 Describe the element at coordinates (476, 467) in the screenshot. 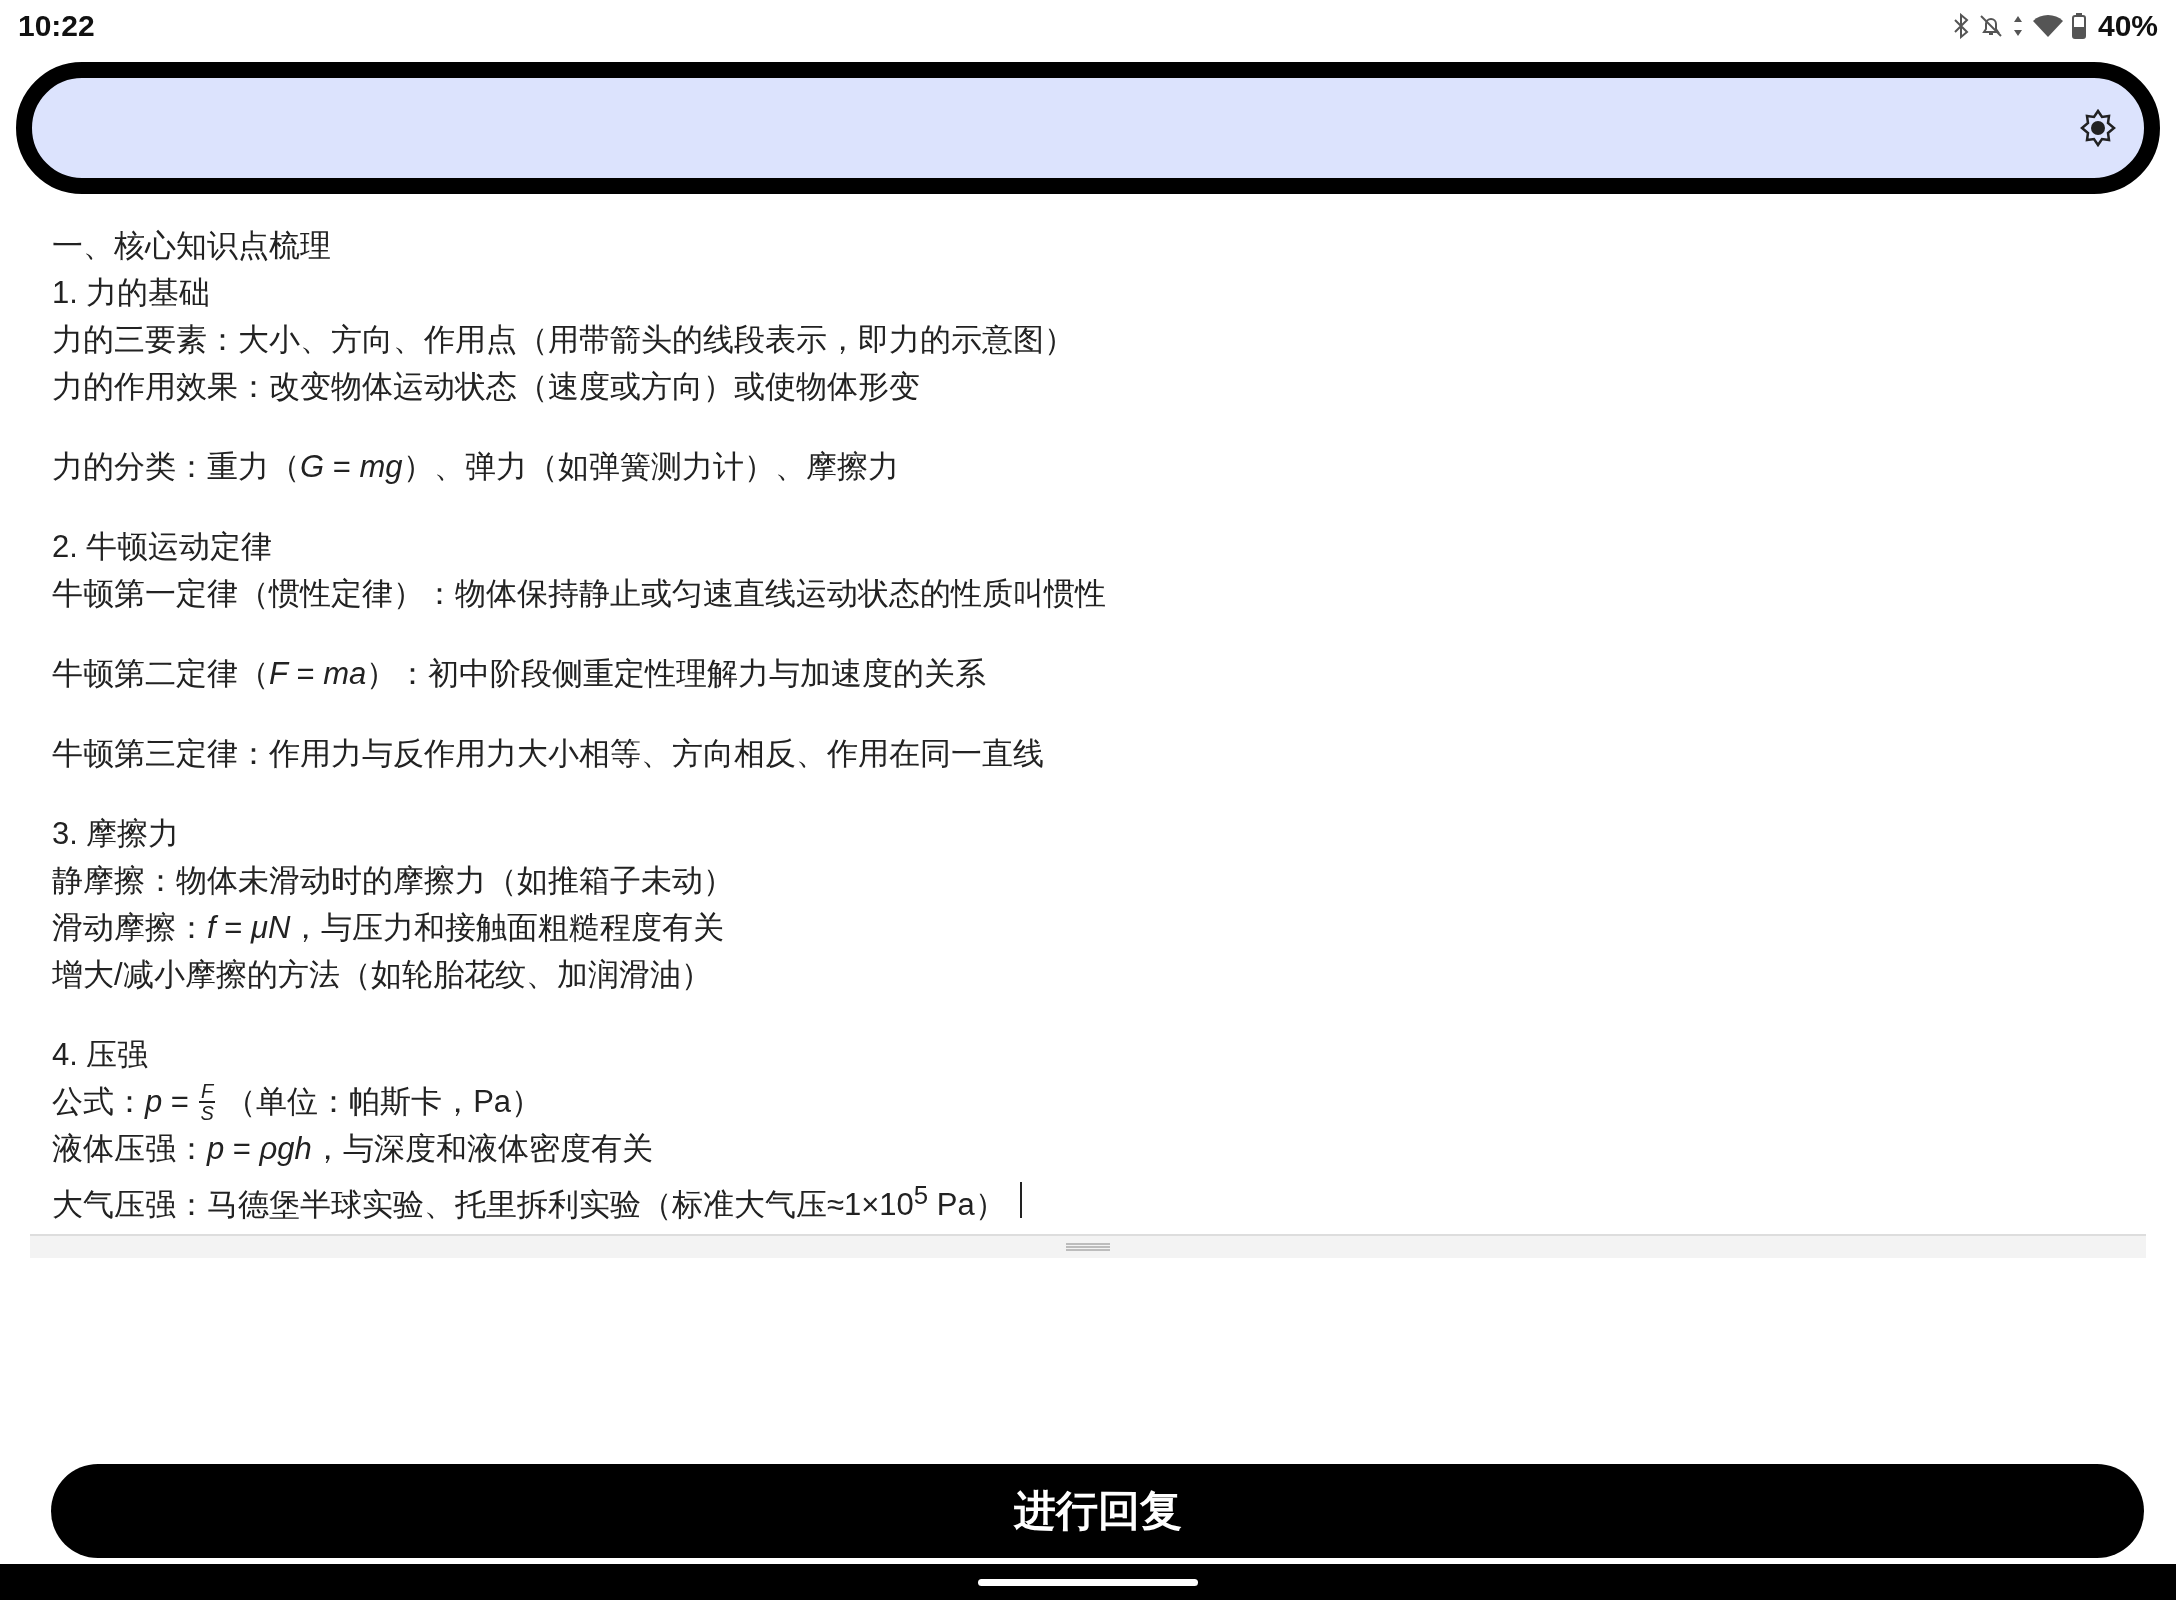

I see `text-line: 力的分类：重力（G = mg）、弹力（如弹簧测力计）、摩擦力` at that location.